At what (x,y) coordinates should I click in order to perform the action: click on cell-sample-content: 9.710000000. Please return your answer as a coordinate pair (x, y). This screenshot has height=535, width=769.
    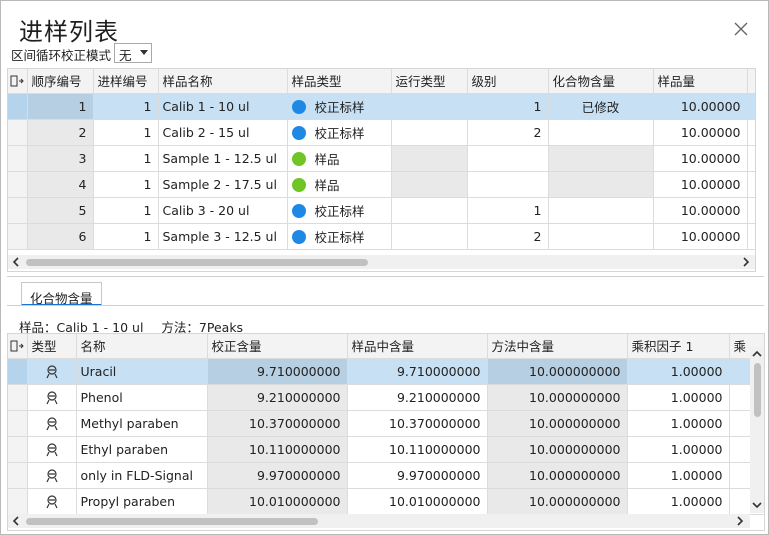
    Looking at the image, I should click on (417, 371).